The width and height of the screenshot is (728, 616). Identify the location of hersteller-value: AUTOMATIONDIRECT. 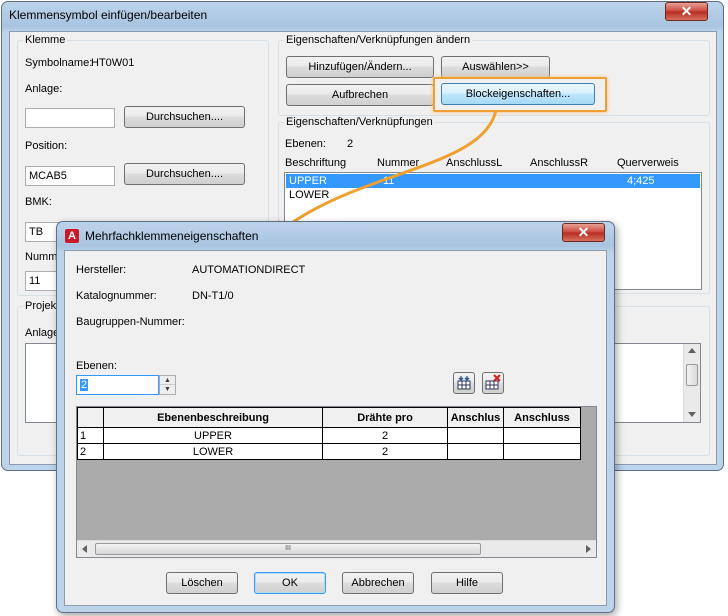
(249, 270).